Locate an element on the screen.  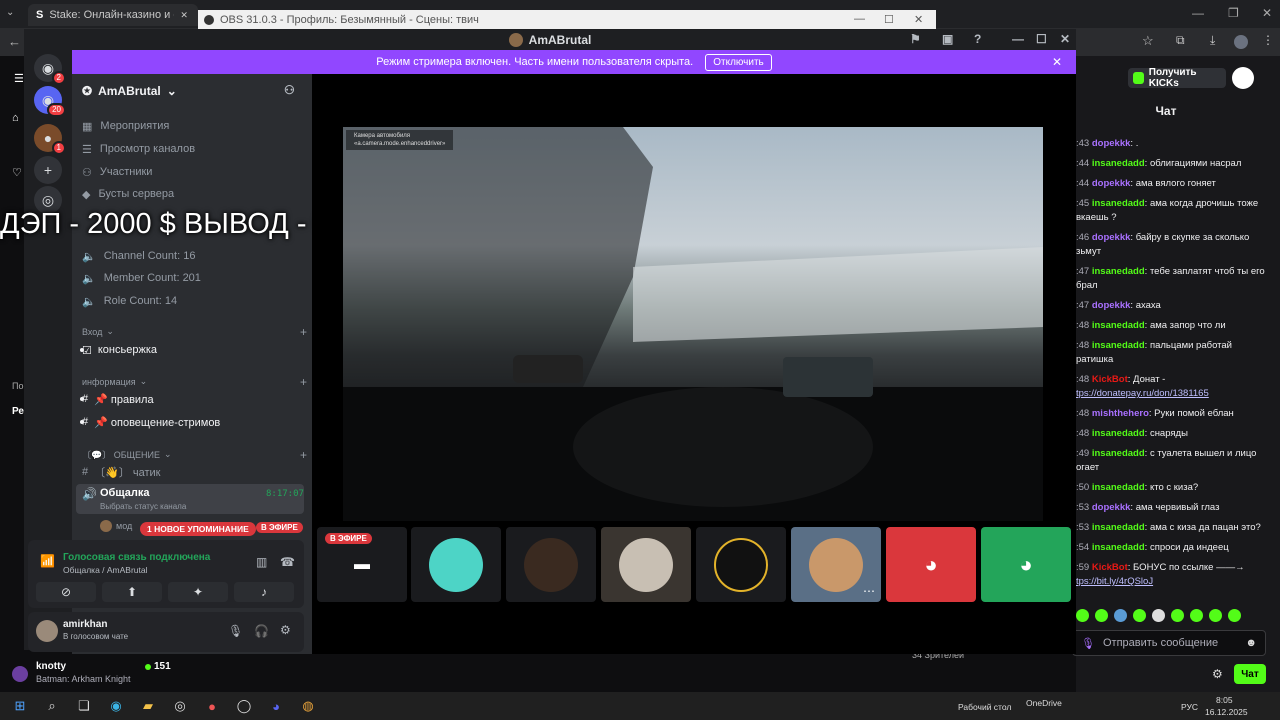
nav-server-boosts: ◆ Бусты сервера is located at coordinates (128, 194).